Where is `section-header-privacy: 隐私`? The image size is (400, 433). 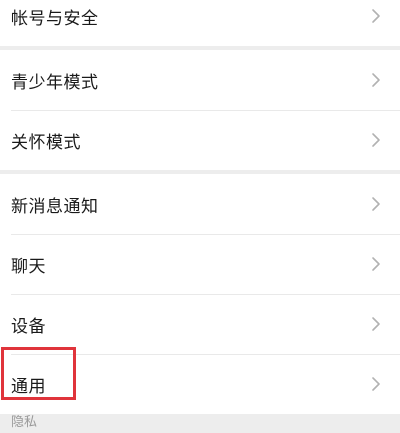
section-header-privacy: 隐私 is located at coordinates (24, 422).